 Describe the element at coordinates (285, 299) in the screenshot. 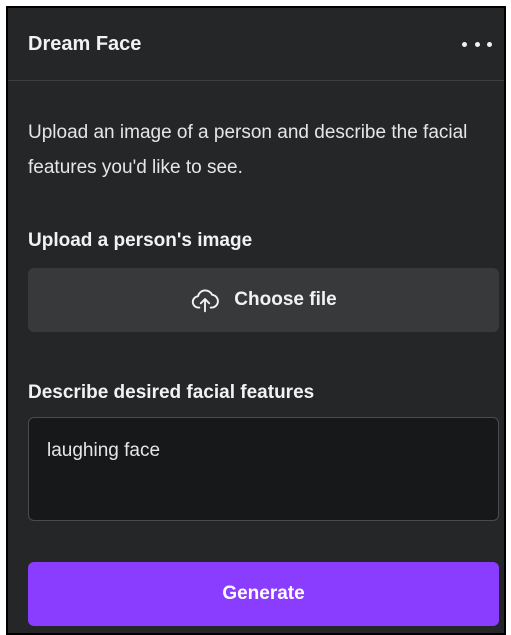

I see `choose-file-label: Choose file` at that location.